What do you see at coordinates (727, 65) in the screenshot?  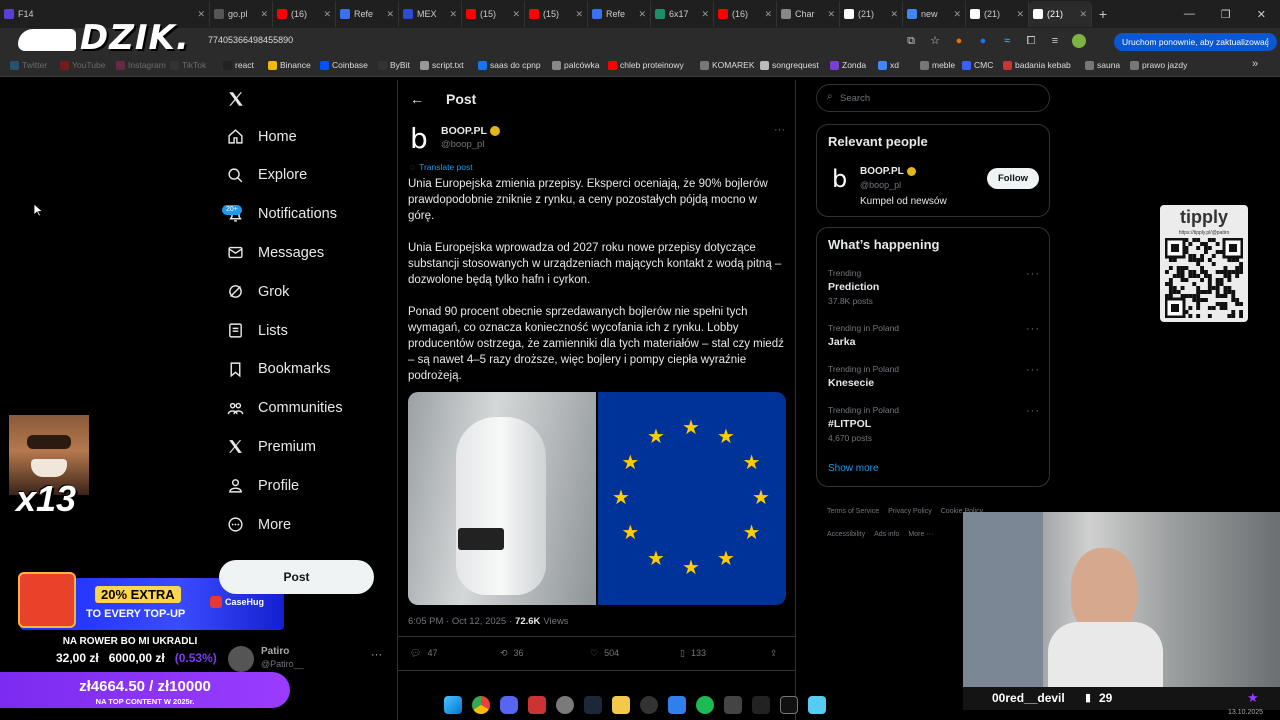 I see `bookmark-item: KOMAREK` at bounding box center [727, 65].